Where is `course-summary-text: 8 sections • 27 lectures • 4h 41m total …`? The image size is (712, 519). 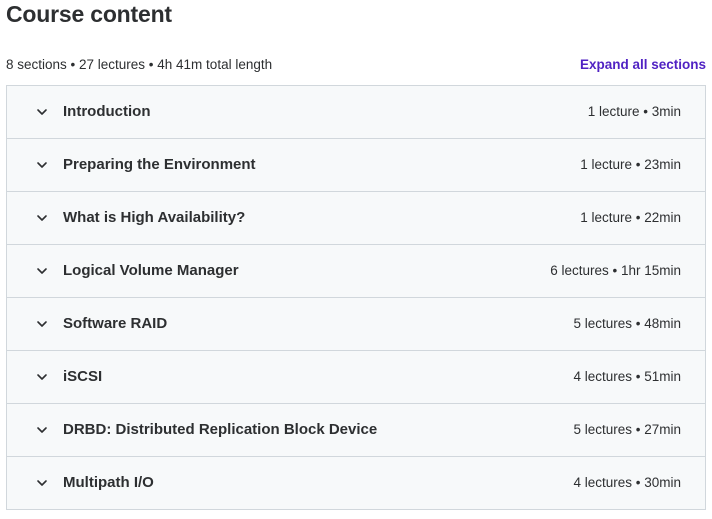 course-summary-text: 8 sections • 27 lectures • 4h 41m total … is located at coordinates (139, 64).